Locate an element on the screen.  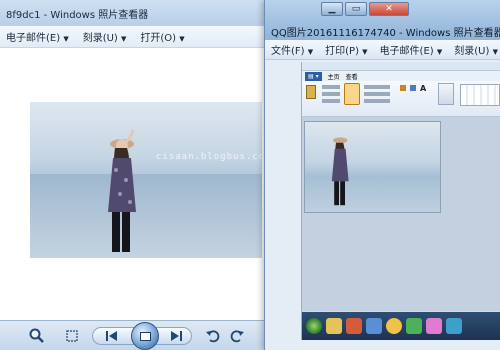
pencil-icon is located at coordinates (403, 88).